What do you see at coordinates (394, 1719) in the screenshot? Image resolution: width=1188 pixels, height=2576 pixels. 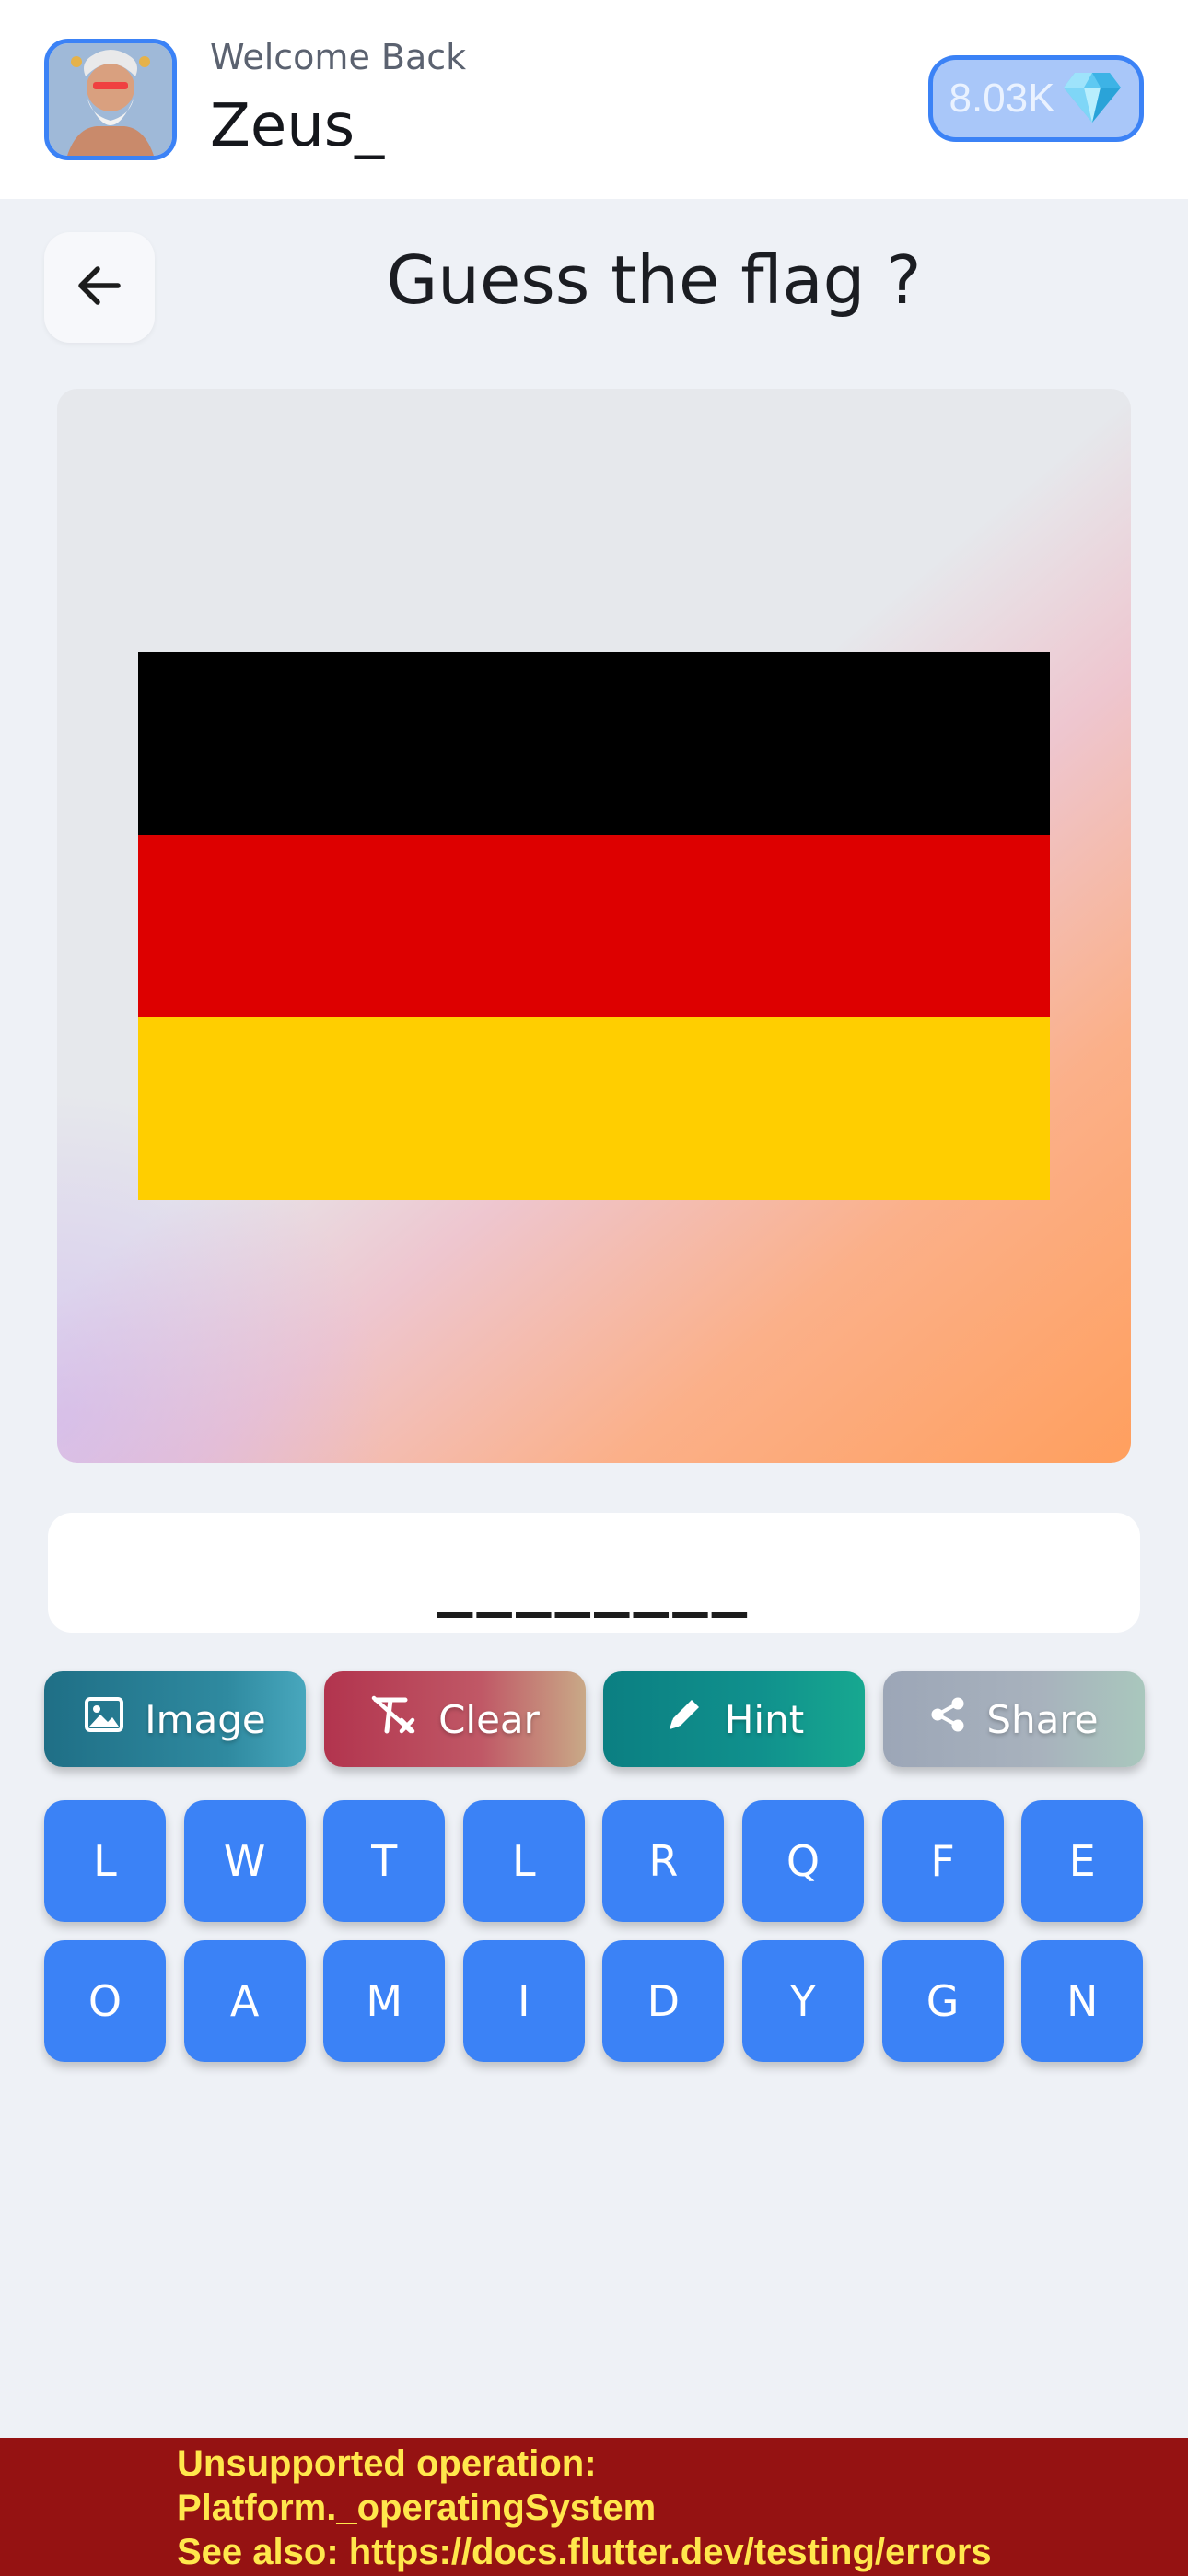 I see `clear-format-icon` at bounding box center [394, 1719].